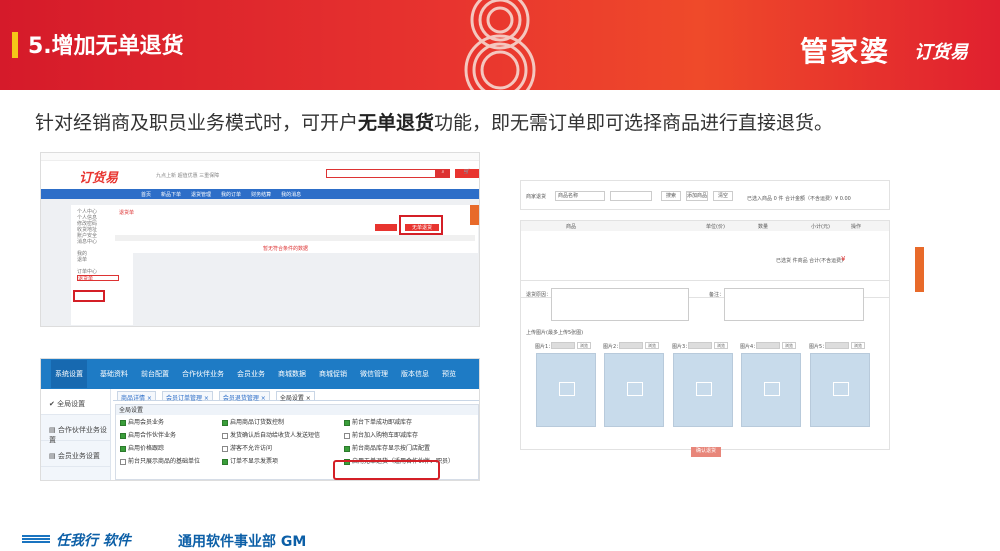 The image size is (1000, 551). Describe the element at coordinates (671, 196) in the screenshot. I see `search-button: 搜索` at that location.